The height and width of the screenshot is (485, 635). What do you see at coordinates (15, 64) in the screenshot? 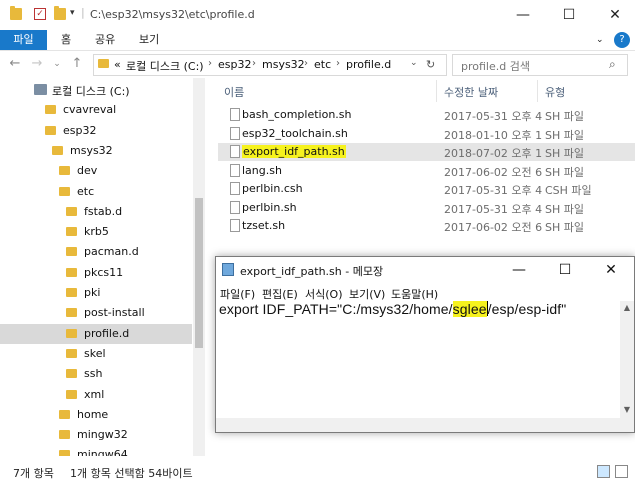
I see `back-arrow-icon: ←` at bounding box center [15, 64].